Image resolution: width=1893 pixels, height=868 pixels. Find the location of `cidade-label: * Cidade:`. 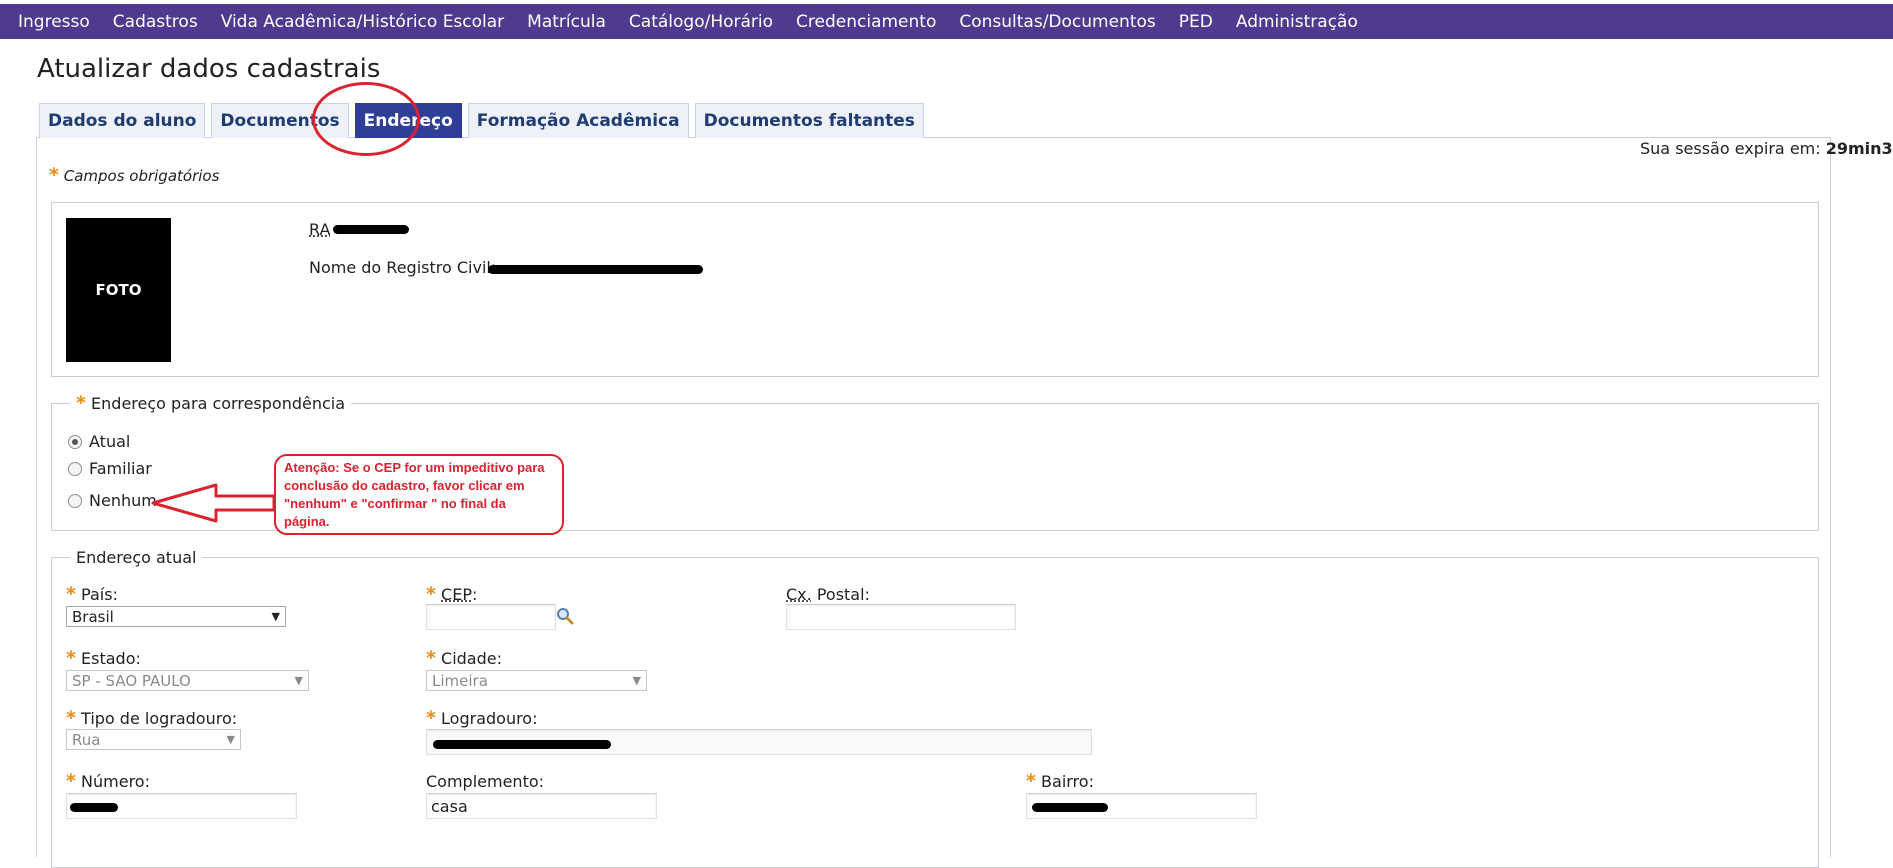

cidade-label: * Cidade: is located at coordinates (464, 658).